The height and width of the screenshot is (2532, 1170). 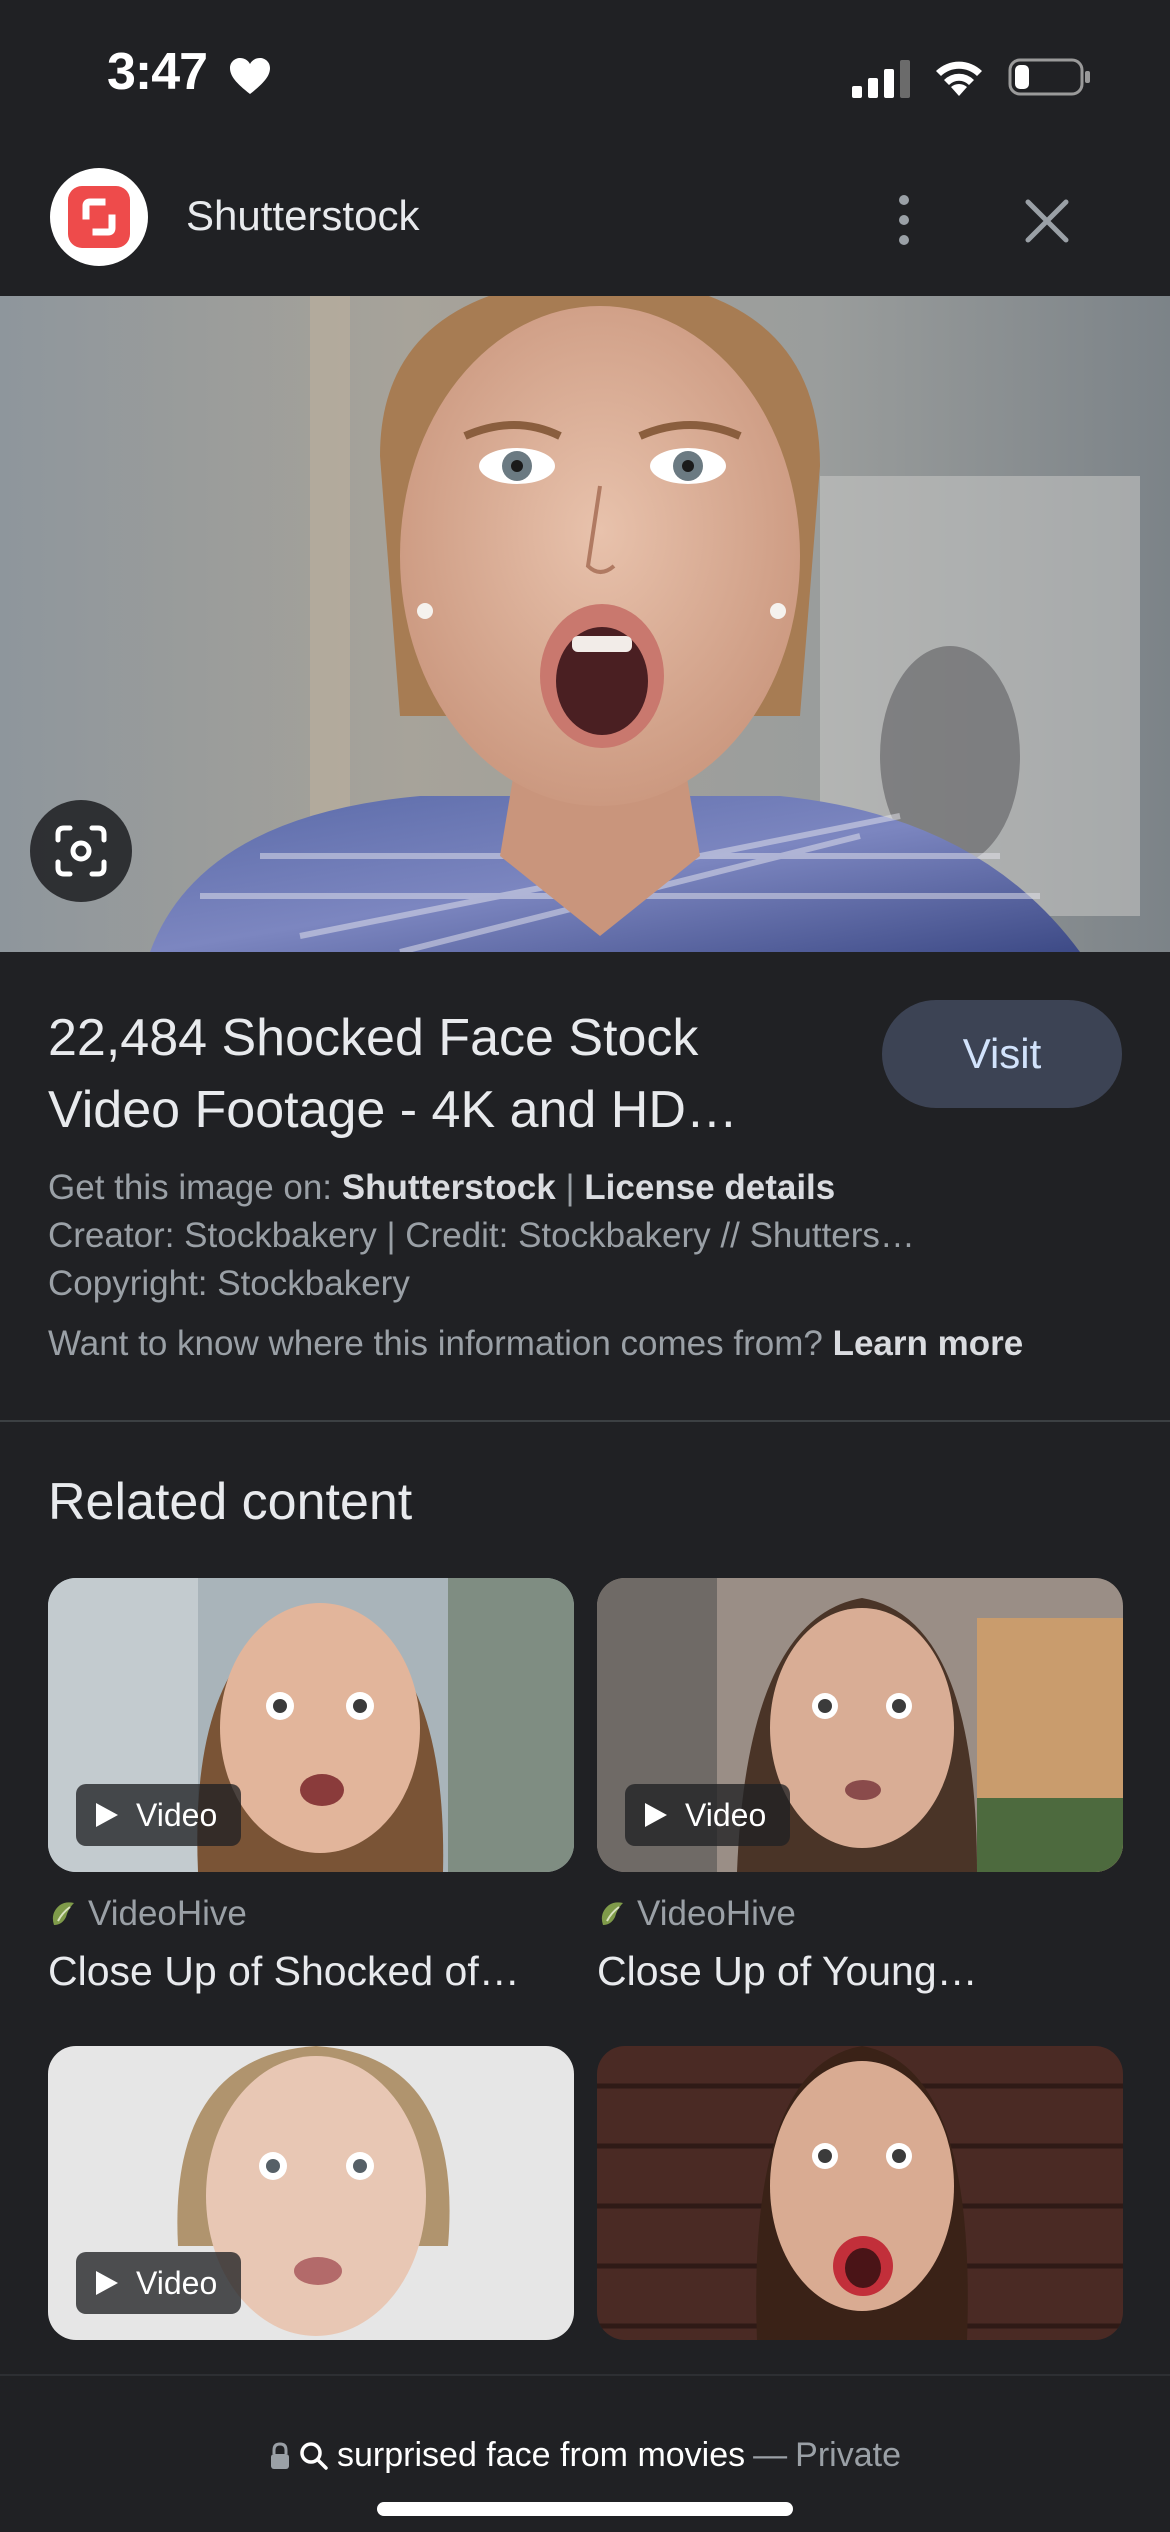 What do you see at coordinates (585, 2509) in the screenshot?
I see `home-indicator` at bounding box center [585, 2509].